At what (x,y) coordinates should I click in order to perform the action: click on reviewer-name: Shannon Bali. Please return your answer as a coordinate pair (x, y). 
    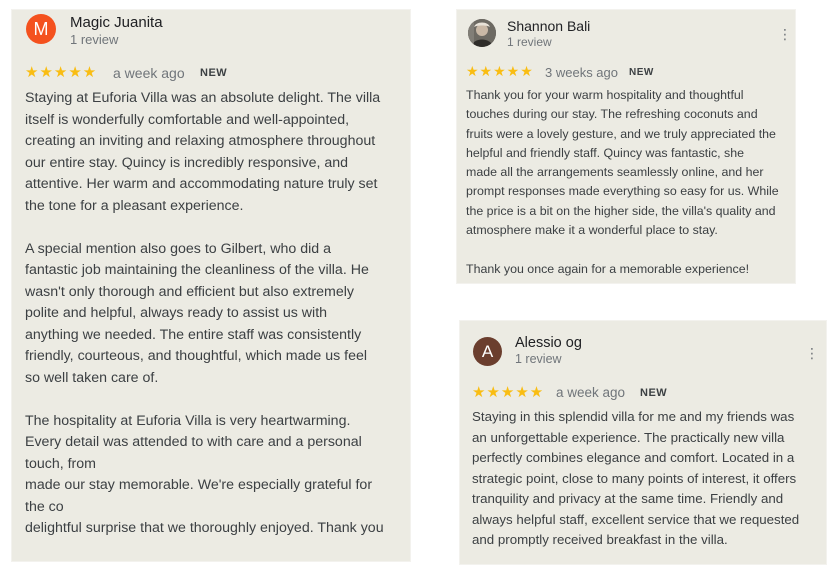
    Looking at the image, I should click on (548, 26).